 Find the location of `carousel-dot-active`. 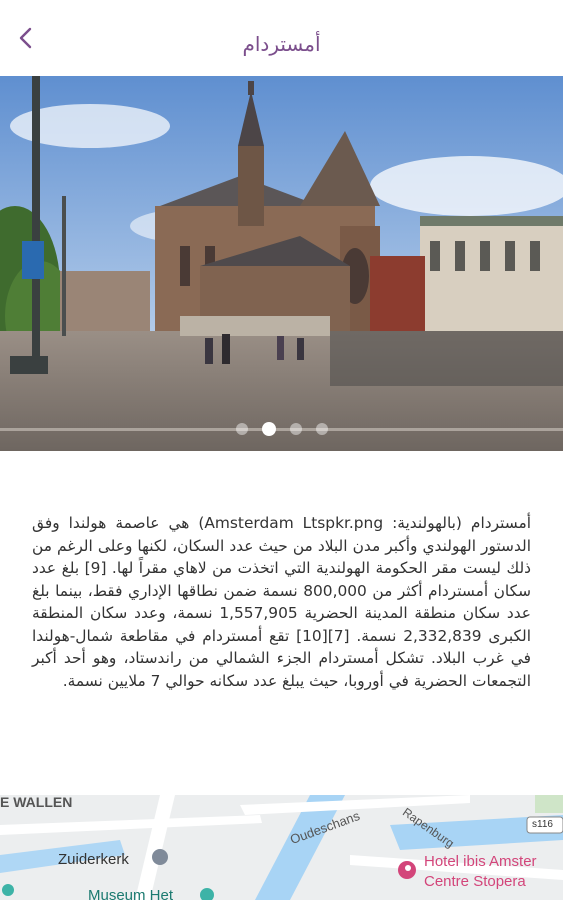

carousel-dot-active is located at coordinates (268, 429).